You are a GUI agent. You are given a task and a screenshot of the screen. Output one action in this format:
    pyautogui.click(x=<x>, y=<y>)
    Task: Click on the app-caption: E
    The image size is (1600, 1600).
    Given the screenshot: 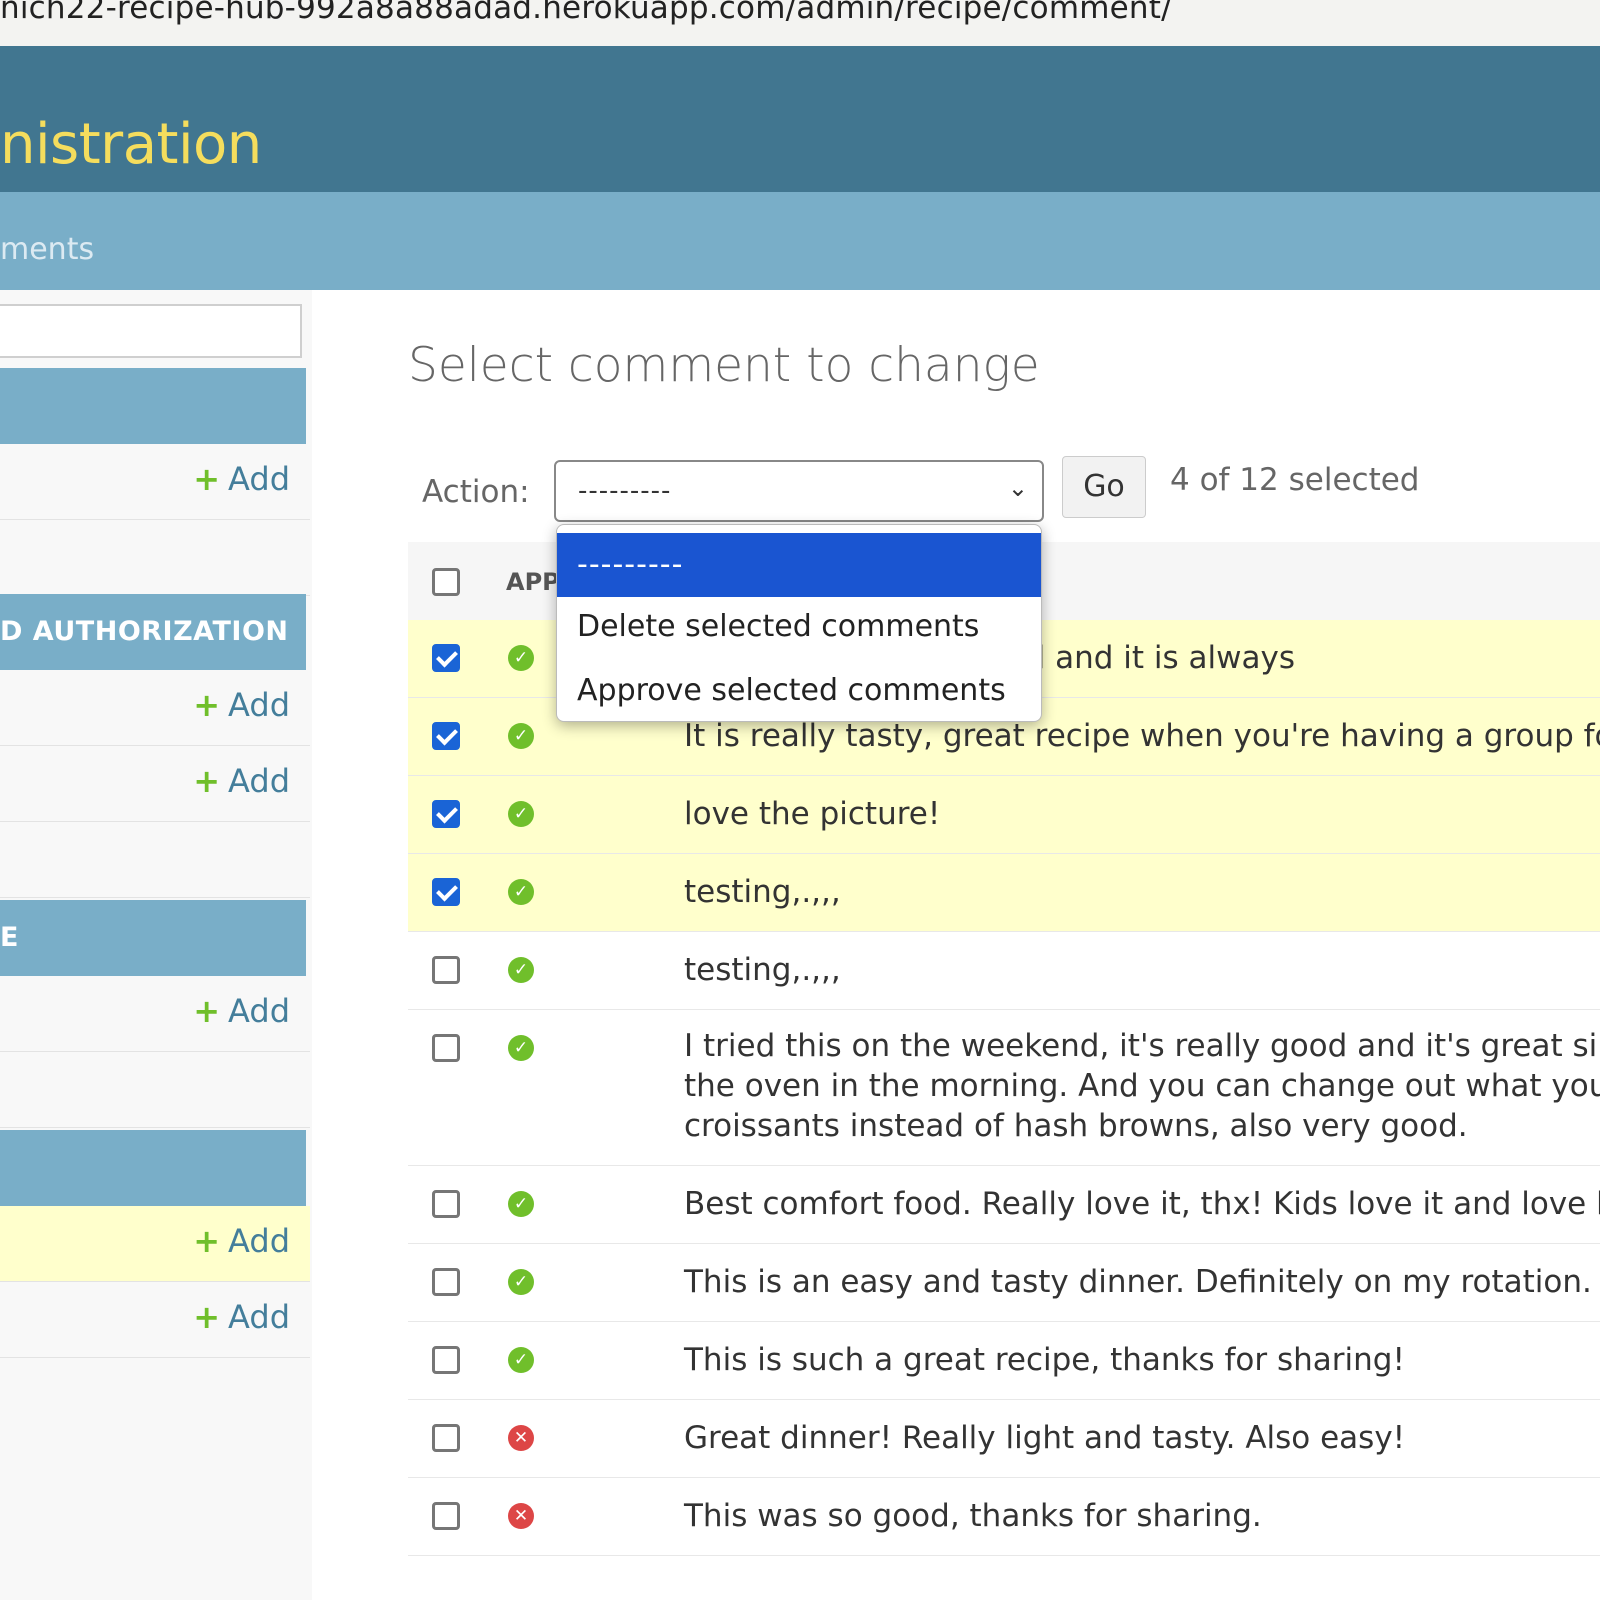 What is the action you would take?
    pyautogui.click(x=153, y=938)
    